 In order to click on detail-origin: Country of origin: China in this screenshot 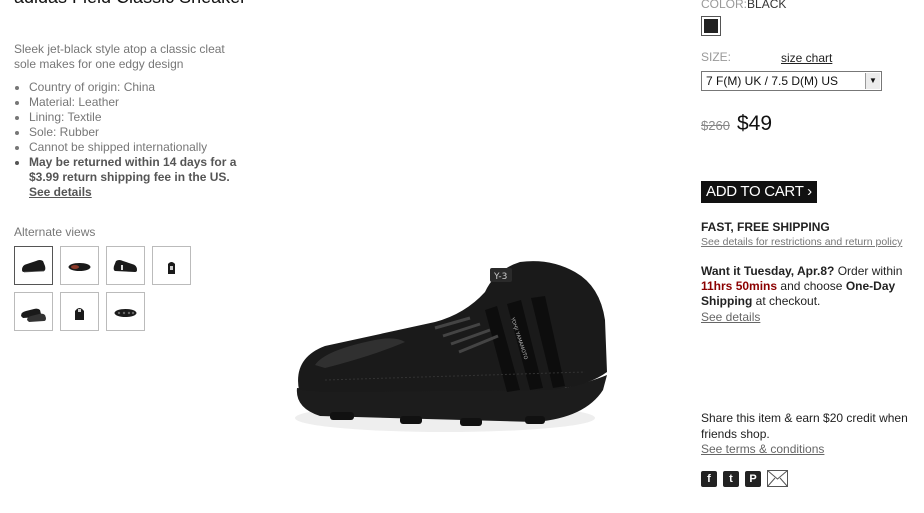, I will do `click(136, 87)`.